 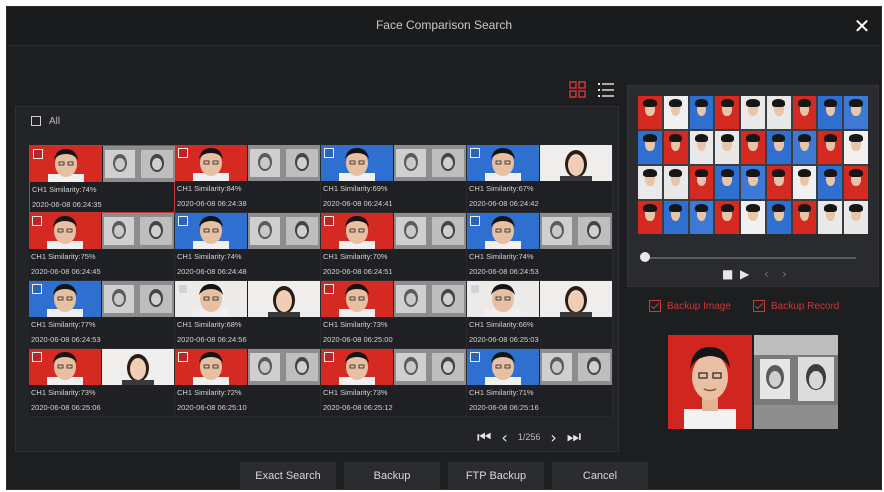 I want to click on result-similarity: CH1 Similarity:67%, so click(x=501, y=188).